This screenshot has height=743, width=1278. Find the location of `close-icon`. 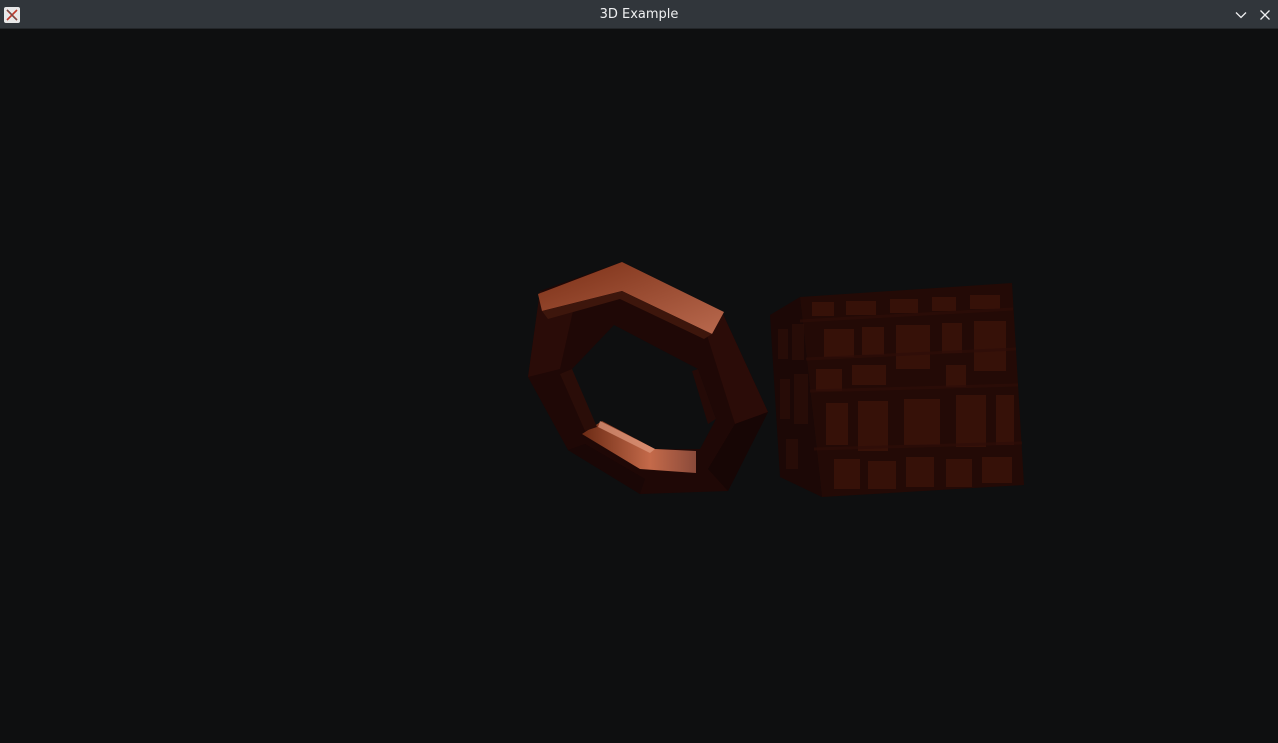

close-icon is located at coordinates (1265, 15).